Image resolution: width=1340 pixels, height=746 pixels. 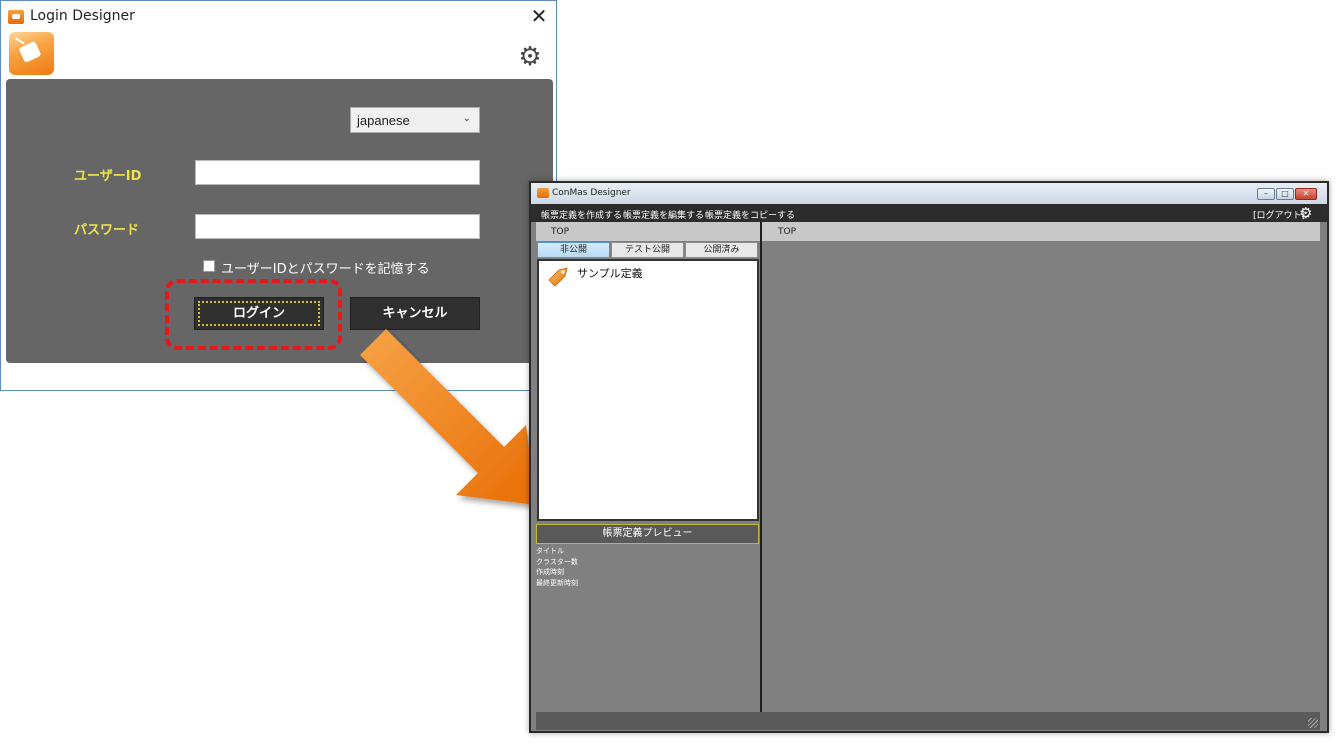 What do you see at coordinates (253, 314) in the screenshot?
I see `login-button-highlight` at bounding box center [253, 314].